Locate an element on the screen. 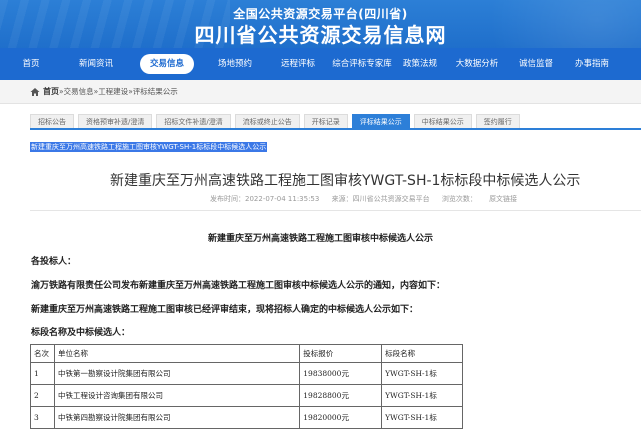 The height and width of the screenshot is (443, 641). notice-heading: 新建重庆至万州高速铁路工程施工图审核中标候选人公示 is located at coordinates (320, 239).